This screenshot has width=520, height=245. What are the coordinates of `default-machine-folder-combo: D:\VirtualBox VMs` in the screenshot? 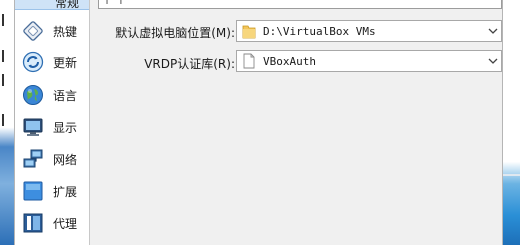 It's located at (369, 31).